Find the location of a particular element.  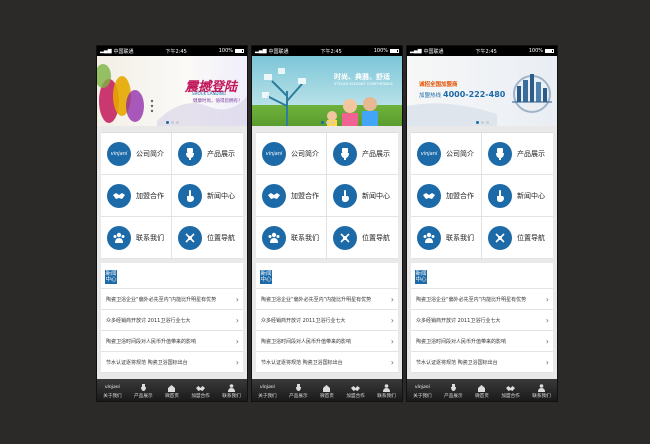

banner-carousel: 时尚、典雅、舒适 STYLISH ELEGANT COMFORTABLE is located at coordinates (327, 91).